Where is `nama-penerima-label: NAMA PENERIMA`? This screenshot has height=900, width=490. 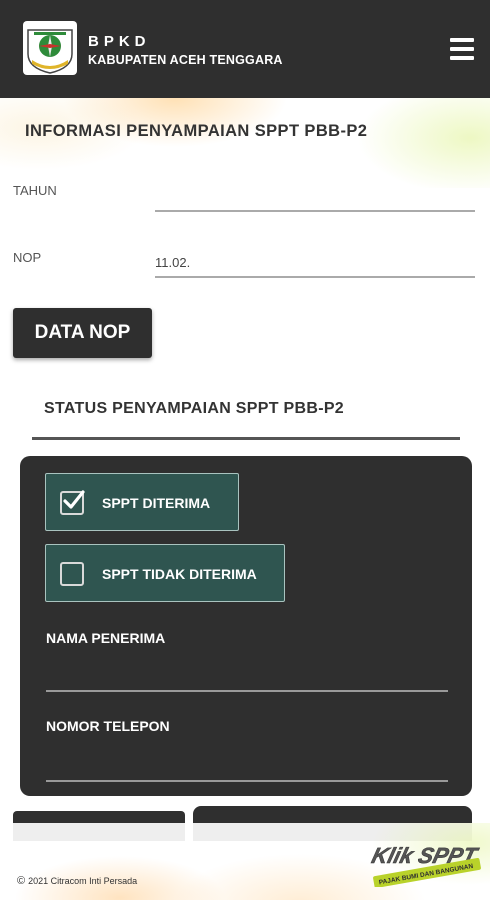
nama-penerima-label: NAMA PENERIMA is located at coordinates (106, 638).